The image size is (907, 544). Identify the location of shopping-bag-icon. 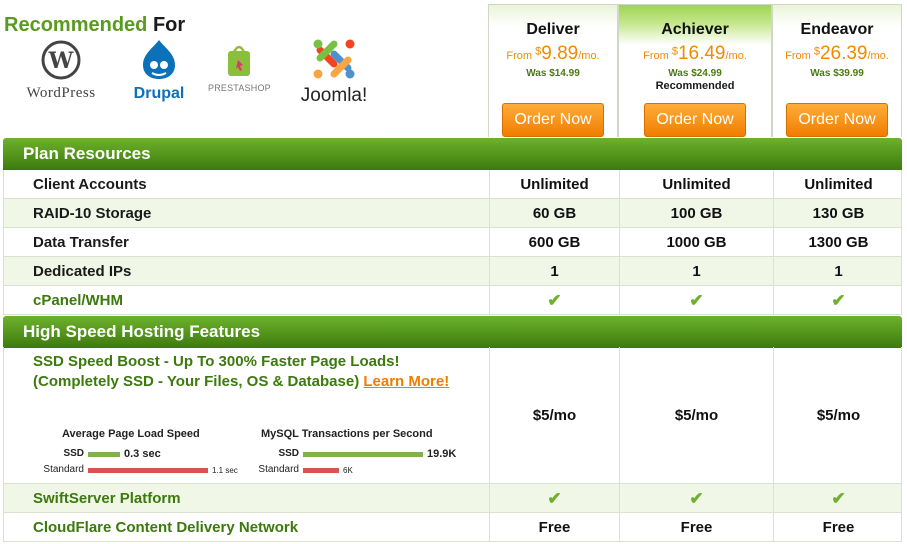
(239, 60).